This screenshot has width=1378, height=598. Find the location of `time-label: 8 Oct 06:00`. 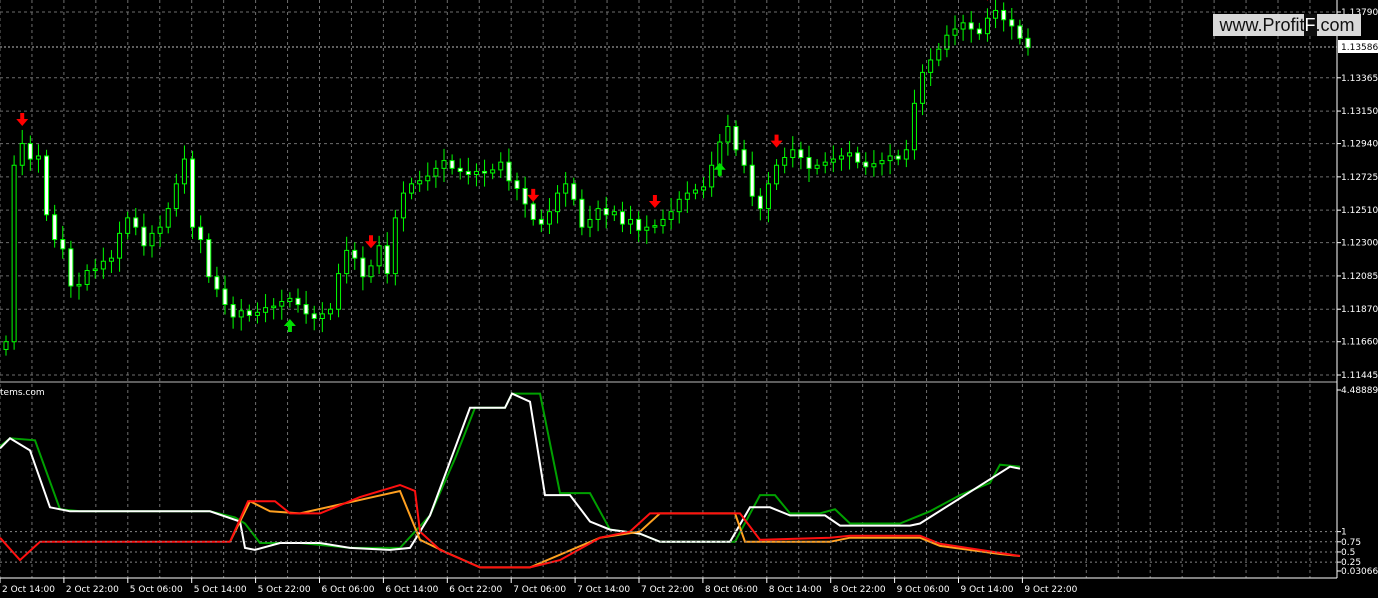

time-label: 8 Oct 06:00 is located at coordinates (731, 590).